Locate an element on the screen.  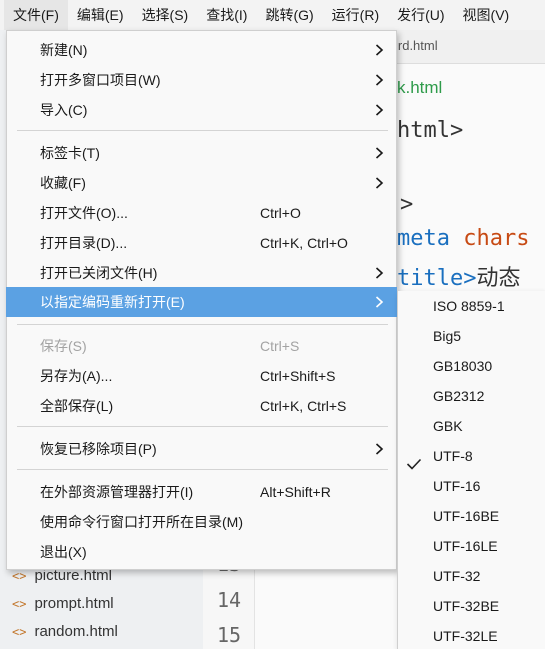
menu-select: 选择(S) is located at coordinates (165, 15).